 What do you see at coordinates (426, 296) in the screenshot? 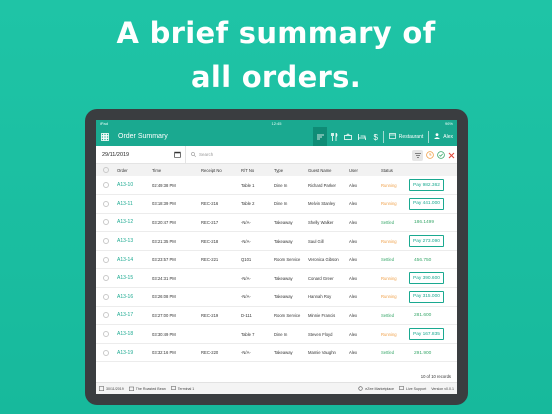
I see `pay-button: Pay 315.000` at bounding box center [426, 296].